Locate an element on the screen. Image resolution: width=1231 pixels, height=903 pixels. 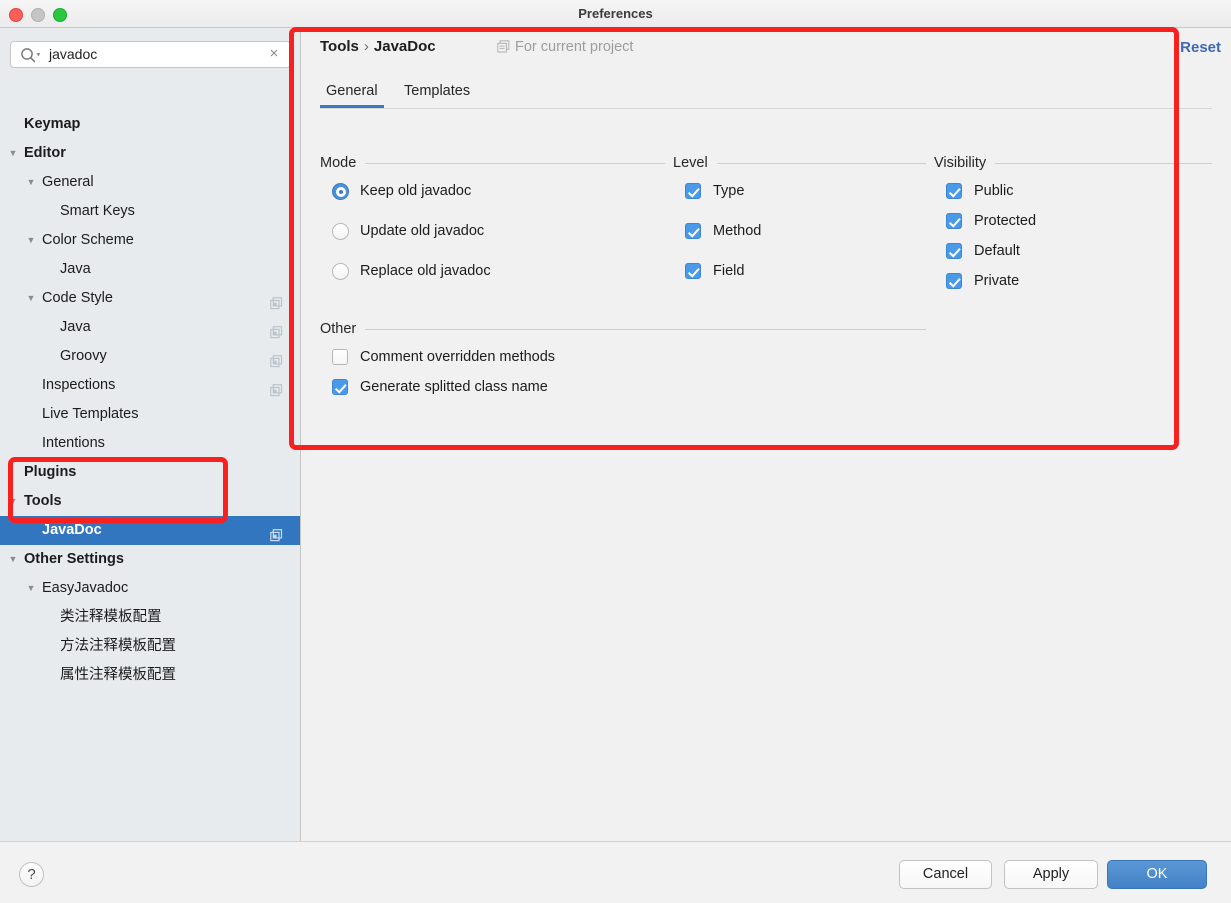
sidebar-item-row-5: Java is located at coordinates (150, 269).